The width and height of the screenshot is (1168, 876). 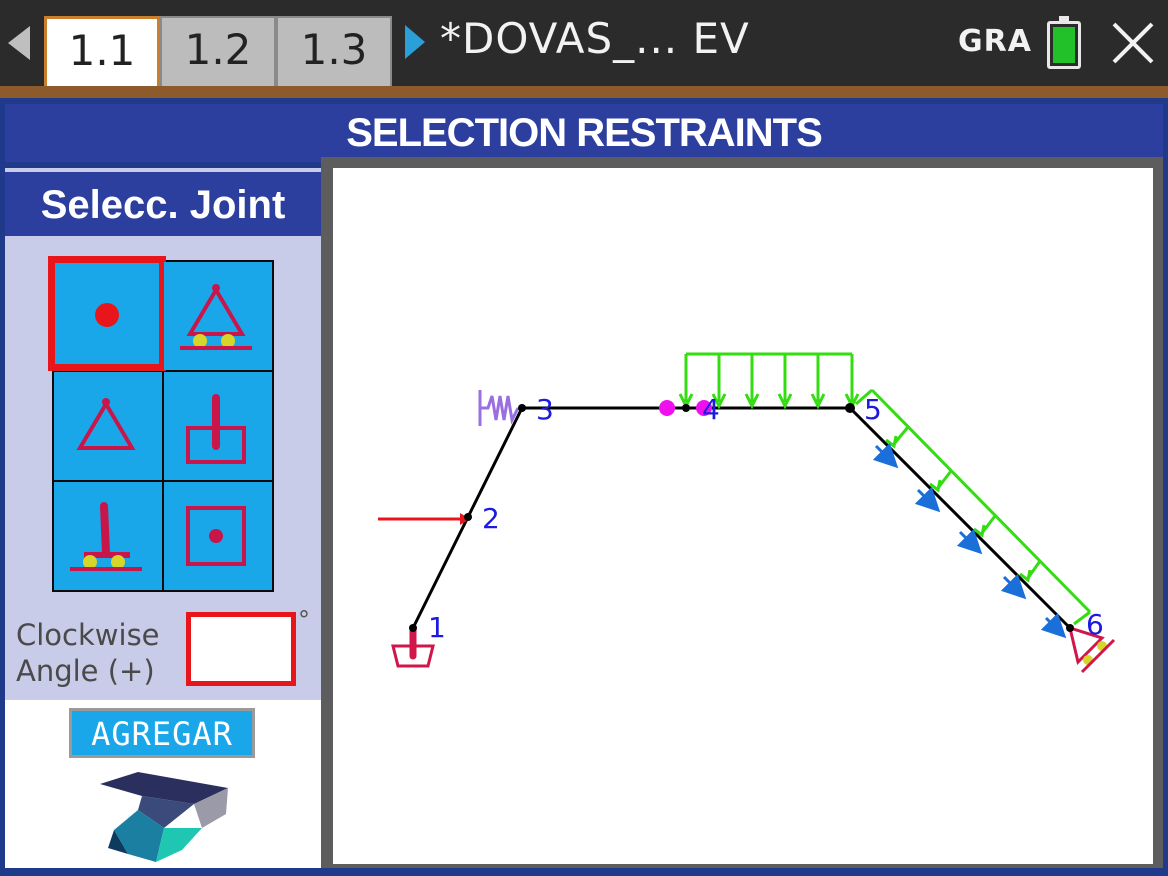 What do you see at coordinates (85, 671) in the screenshot?
I see `angle-label-line2: Angle (+)` at bounding box center [85, 671].